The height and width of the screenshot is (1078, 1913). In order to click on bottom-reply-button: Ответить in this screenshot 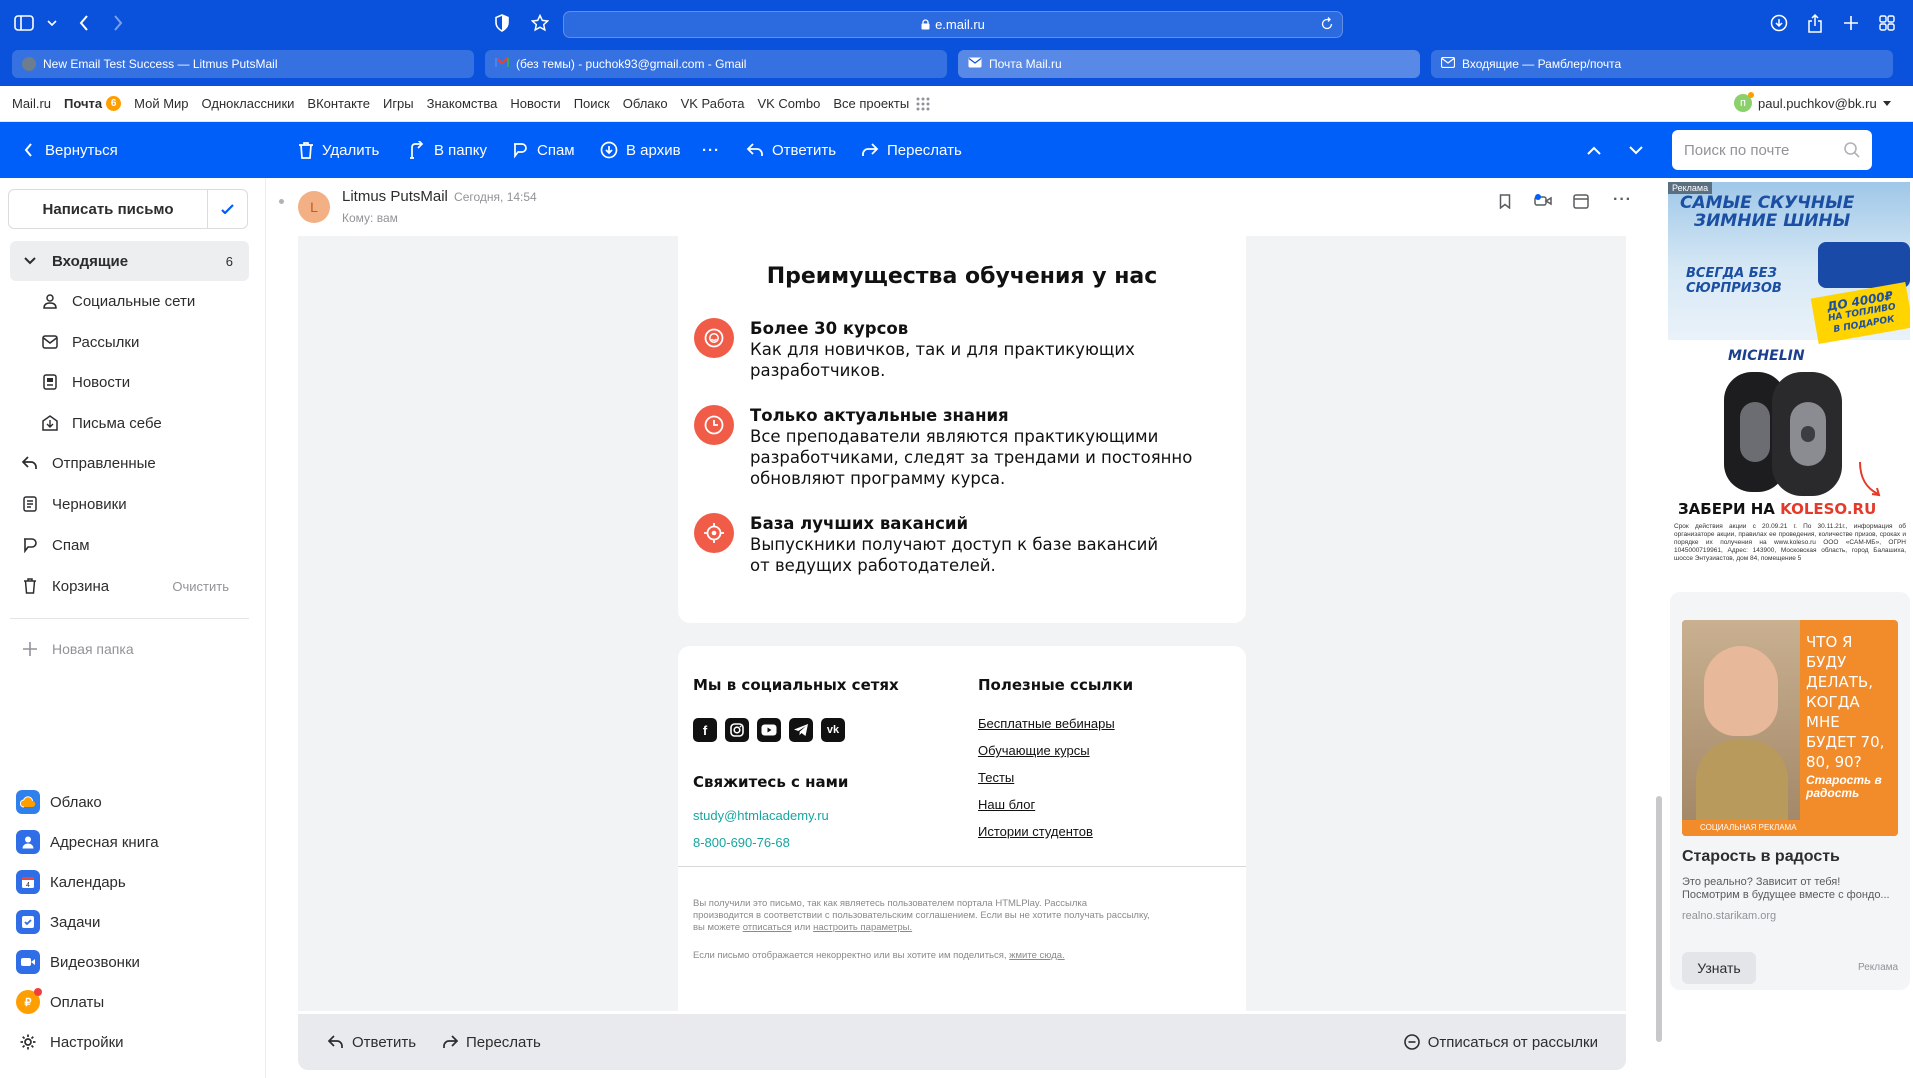, I will do `click(372, 1042)`.